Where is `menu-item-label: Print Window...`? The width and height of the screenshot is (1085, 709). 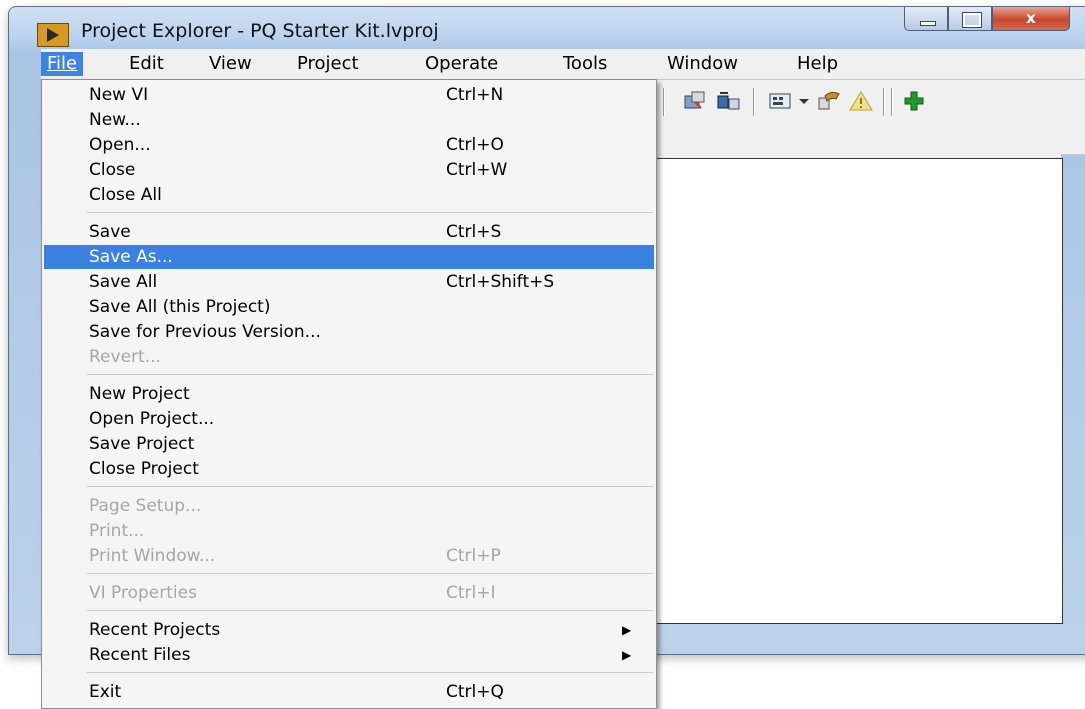 menu-item-label: Print Window... is located at coordinates (152, 556).